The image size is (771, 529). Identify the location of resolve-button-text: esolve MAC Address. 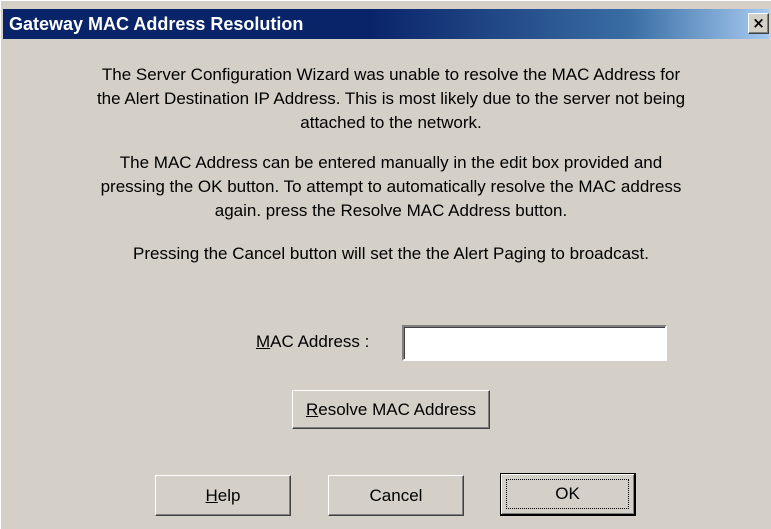
(397, 409).